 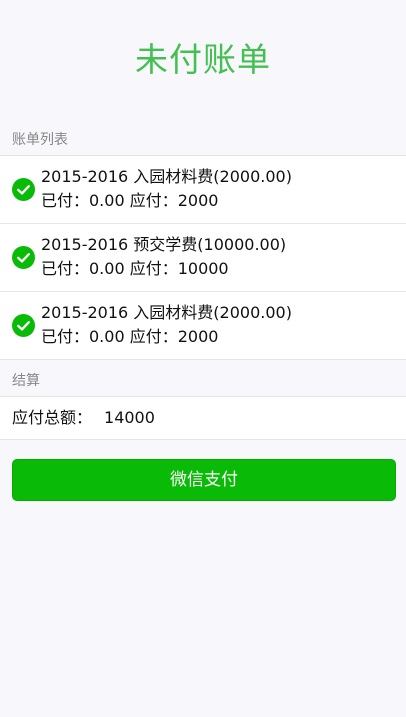 I want to click on bill-item-detail: 已付：0.00 应付：10000, so click(x=135, y=268).